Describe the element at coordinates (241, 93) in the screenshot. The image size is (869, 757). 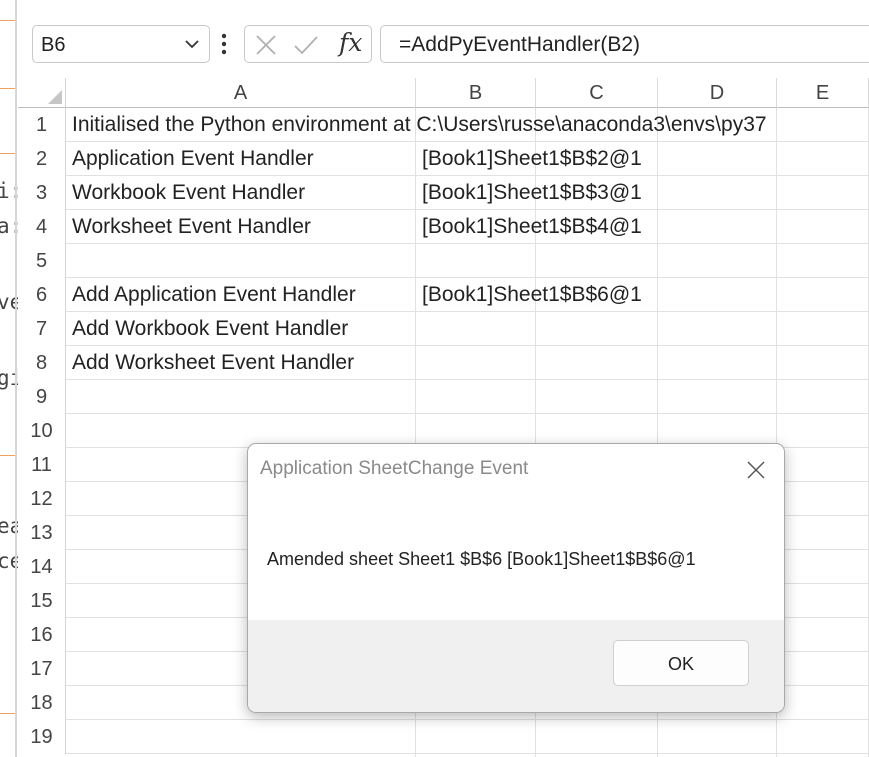
I see `column-header-a: A` at that location.